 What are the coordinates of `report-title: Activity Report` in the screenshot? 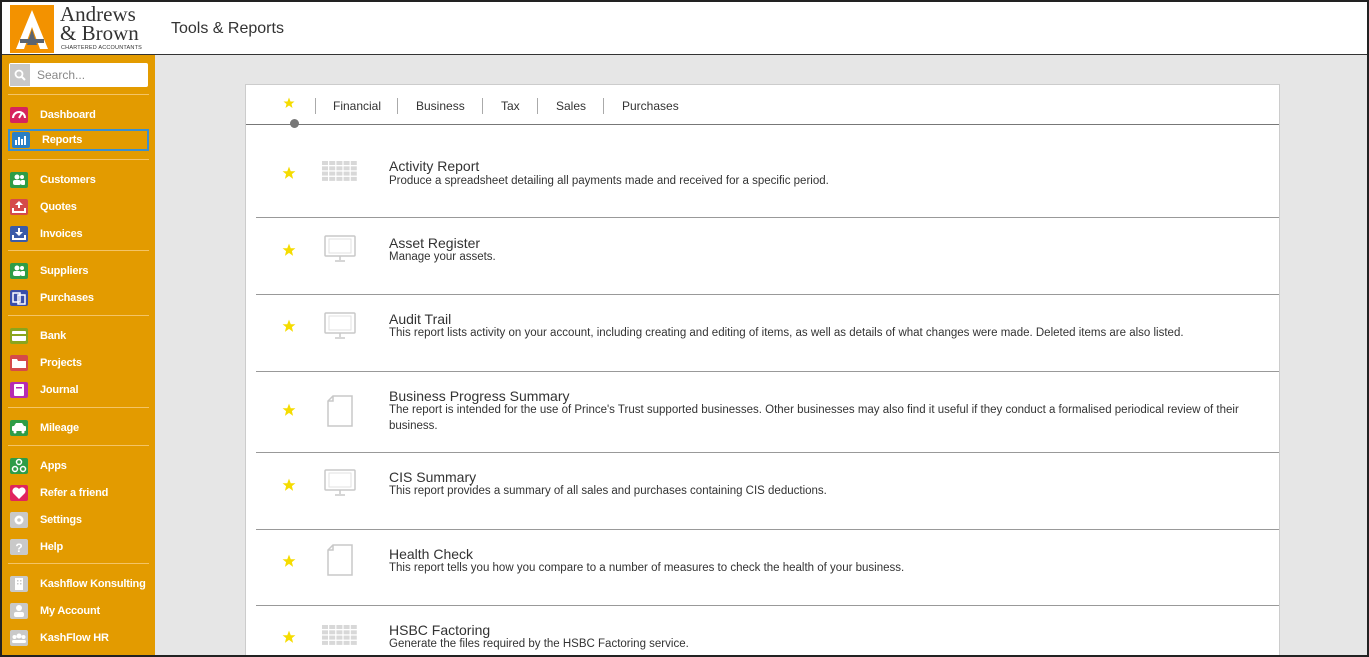 It's located at (434, 166).